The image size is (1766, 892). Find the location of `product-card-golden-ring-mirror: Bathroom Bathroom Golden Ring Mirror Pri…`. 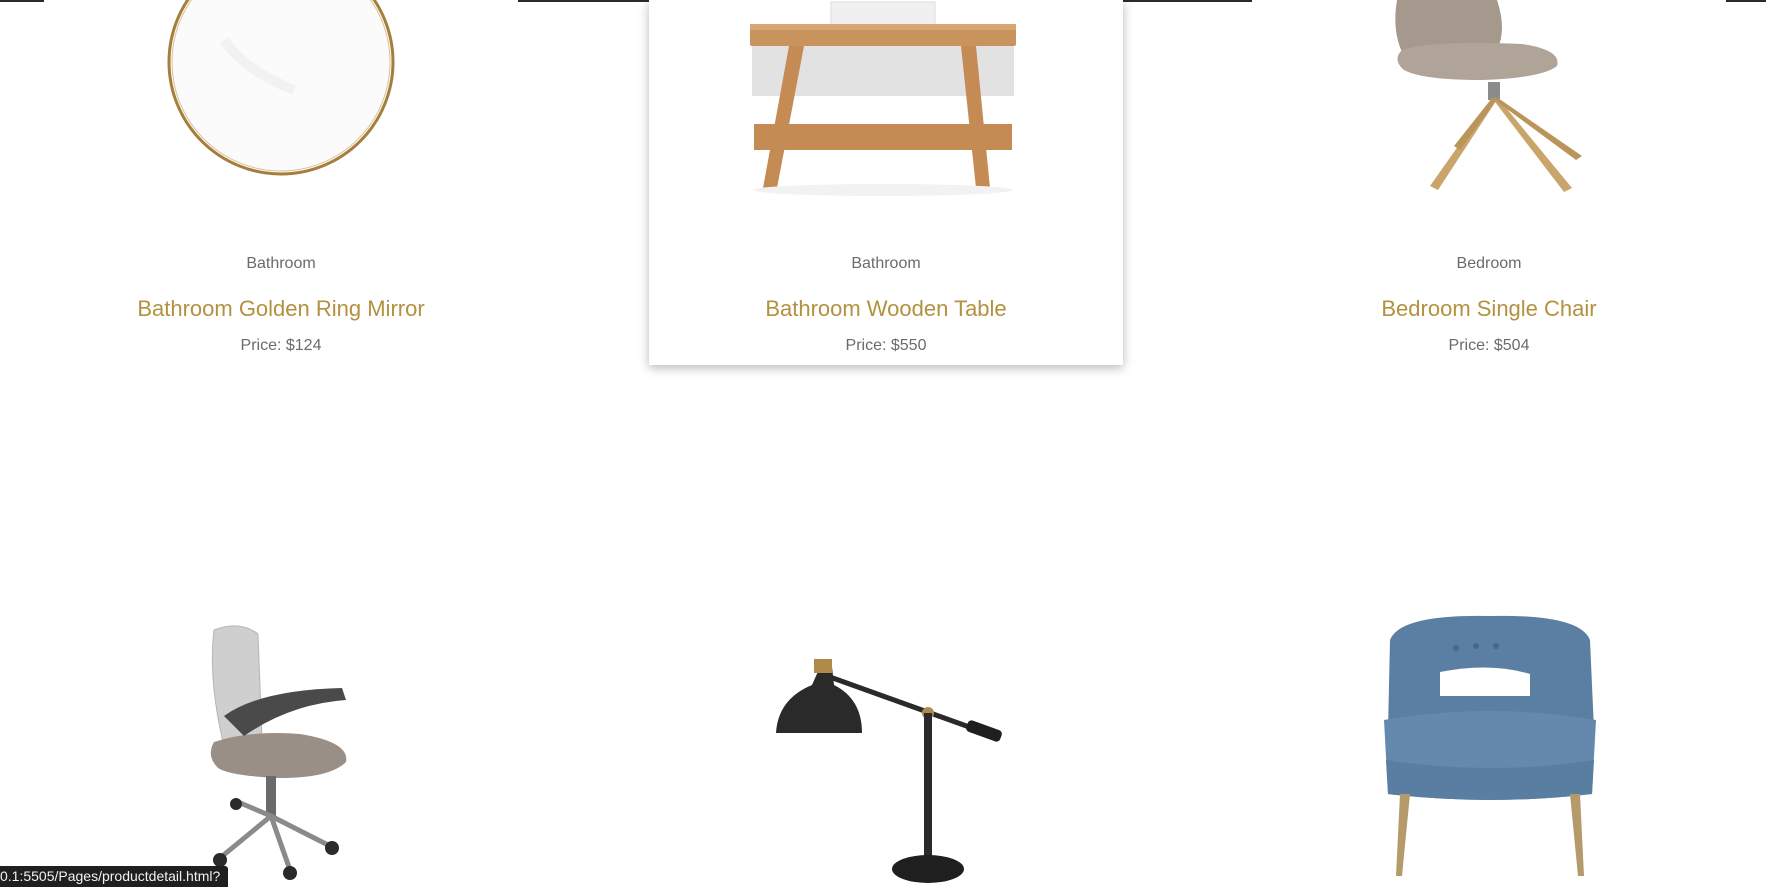

product-card-golden-ring-mirror: Bathroom Bathroom Golden Ring Mirror Pri… is located at coordinates (281, 178).